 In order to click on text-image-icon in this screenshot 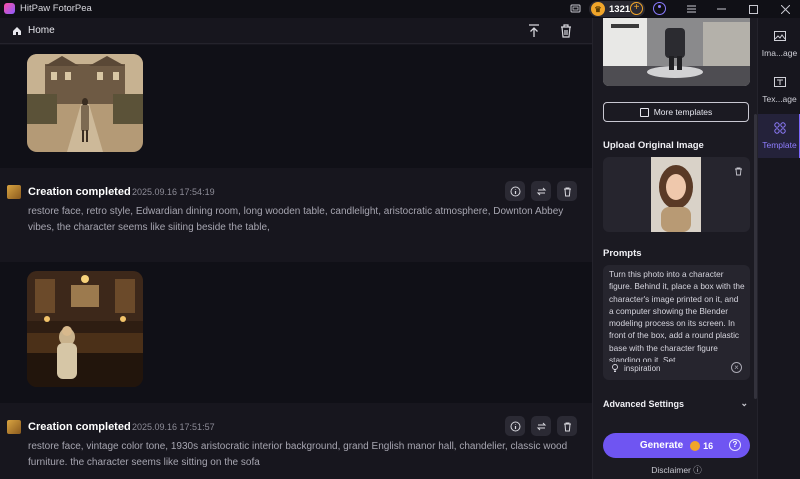, I will do `click(780, 82)`.